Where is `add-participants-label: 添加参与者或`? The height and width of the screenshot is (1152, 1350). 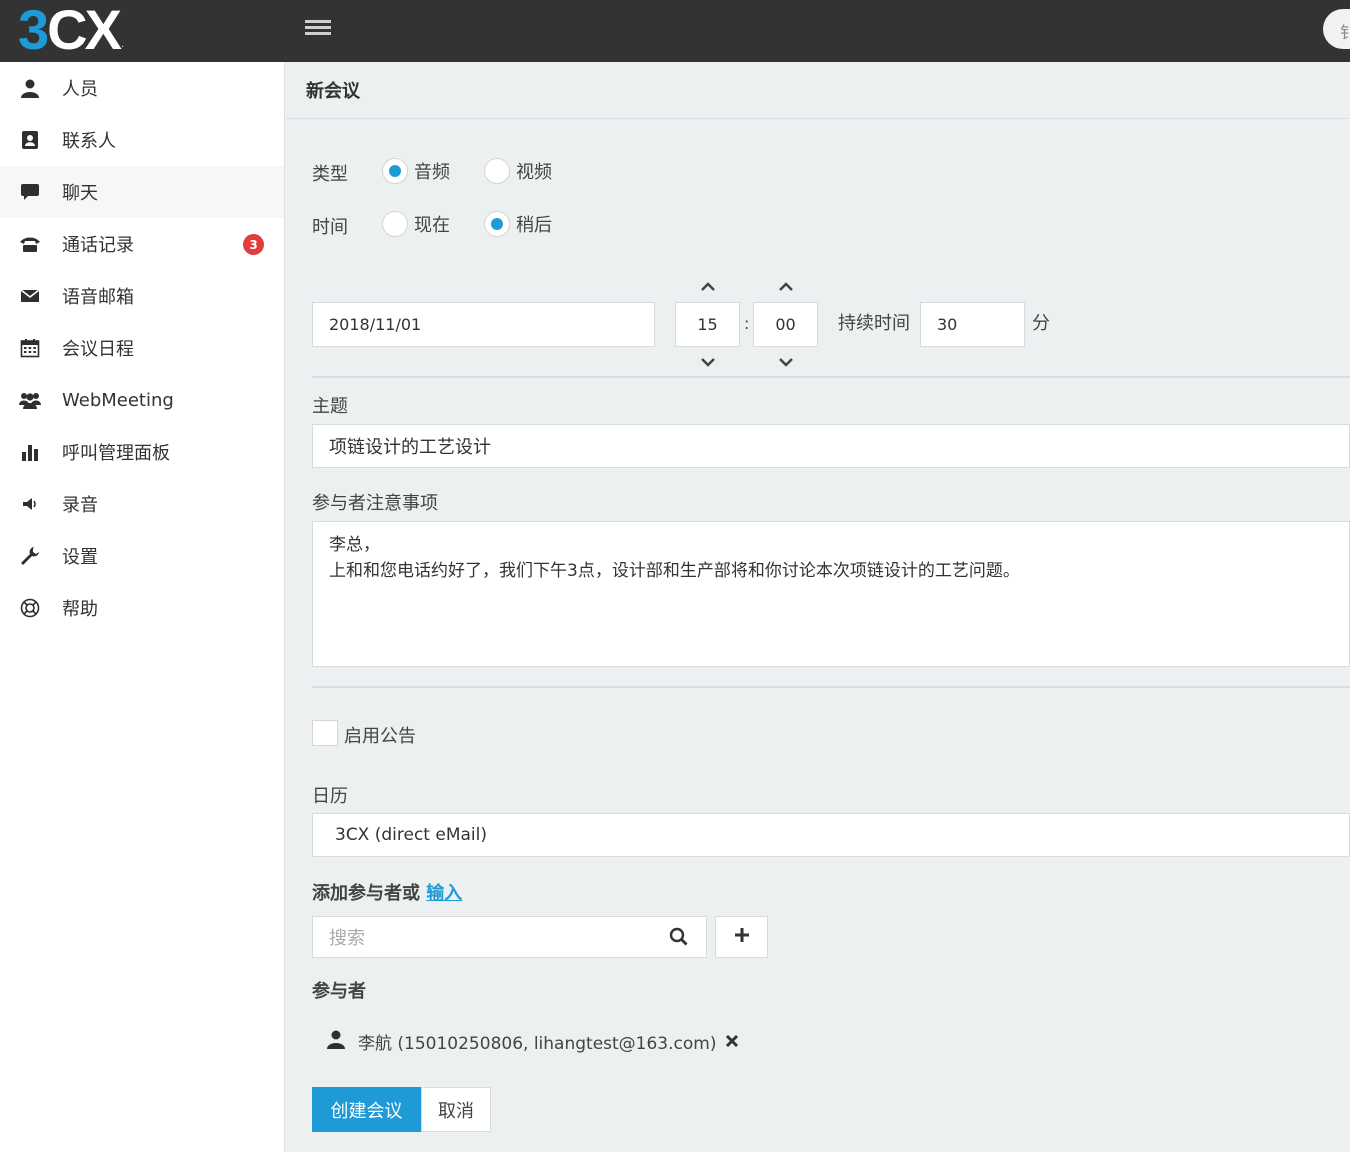
add-participants-label: 添加参与者或 is located at coordinates (366, 893).